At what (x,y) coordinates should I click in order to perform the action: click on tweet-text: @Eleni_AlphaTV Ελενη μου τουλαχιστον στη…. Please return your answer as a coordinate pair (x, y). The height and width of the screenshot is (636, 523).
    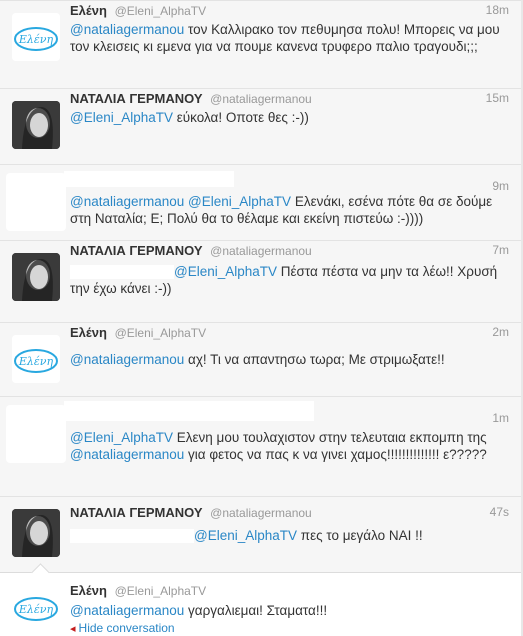
    Looking at the image, I should click on (278, 446).